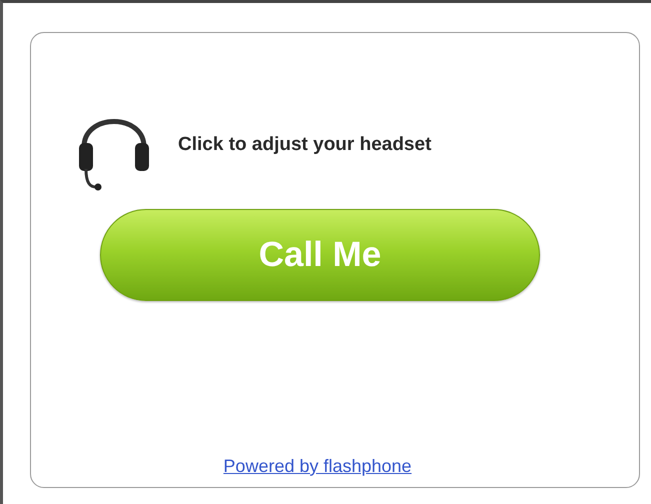  I want to click on powered-by-link: Powered by flashphone, so click(317, 466).